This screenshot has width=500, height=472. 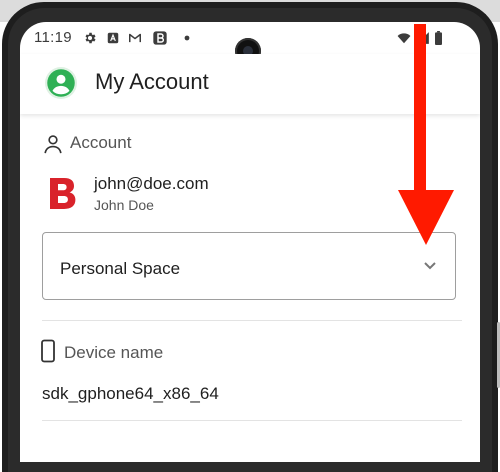 What do you see at coordinates (160, 38) in the screenshot?
I see `b-square-icon` at bounding box center [160, 38].